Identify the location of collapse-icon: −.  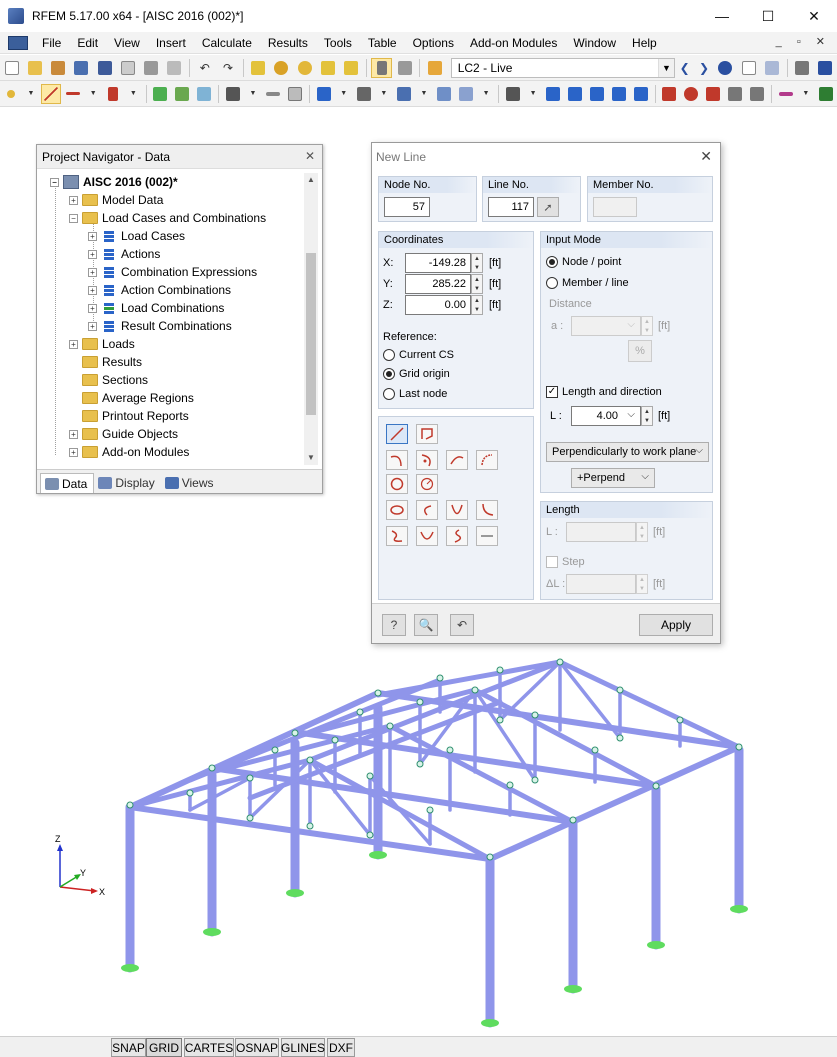
(73, 218).